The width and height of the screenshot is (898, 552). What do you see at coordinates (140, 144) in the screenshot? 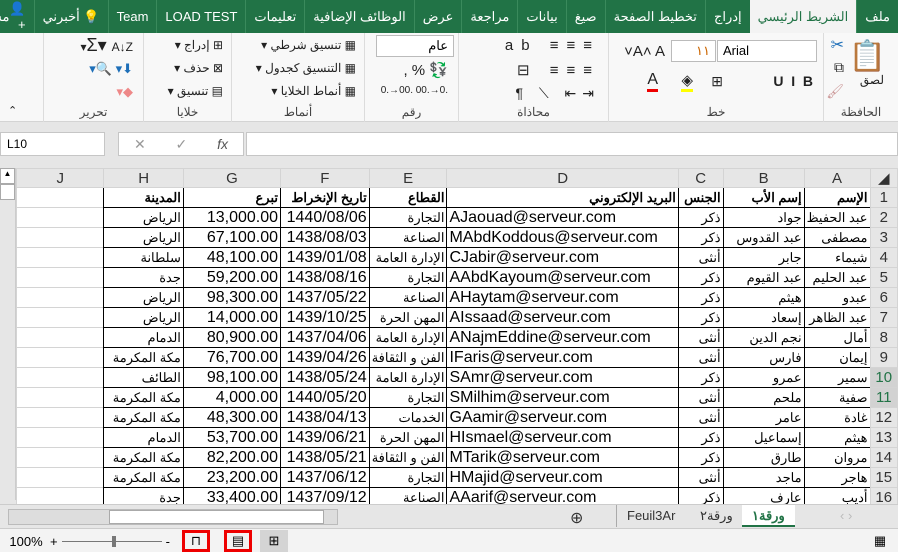
I see `cancel-icon: ✕` at bounding box center [140, 144].